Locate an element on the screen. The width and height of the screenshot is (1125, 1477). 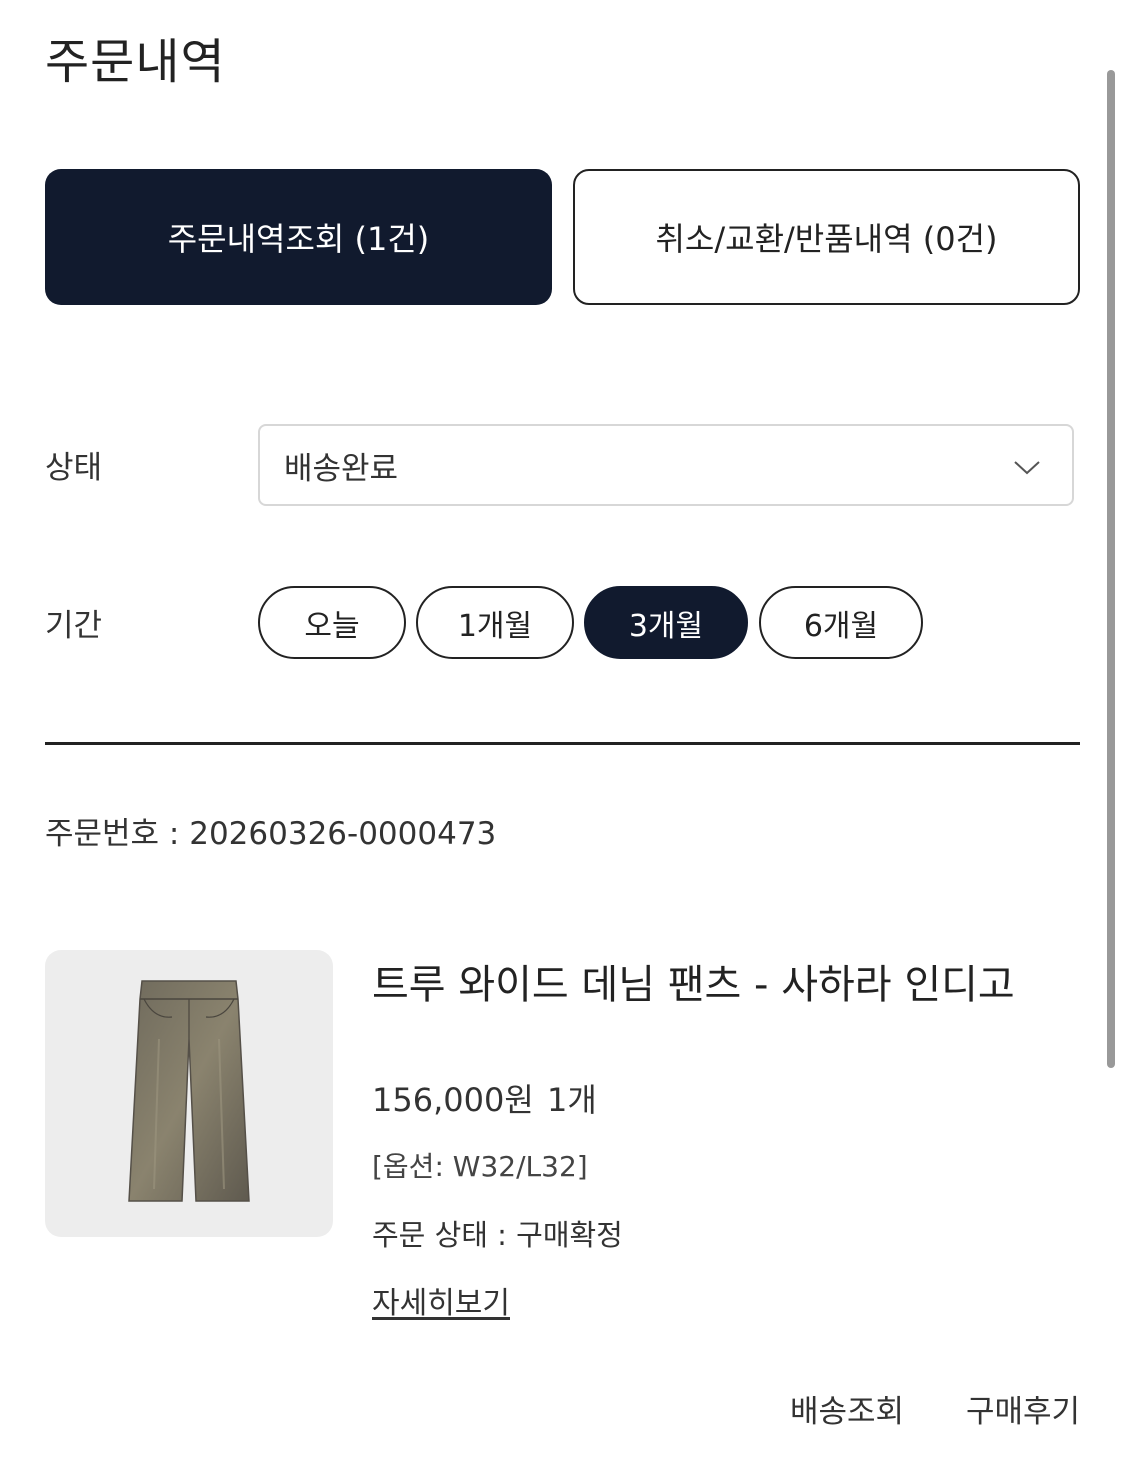
view-details-link: 자세히보기 is located at coordinates (441, 1300).